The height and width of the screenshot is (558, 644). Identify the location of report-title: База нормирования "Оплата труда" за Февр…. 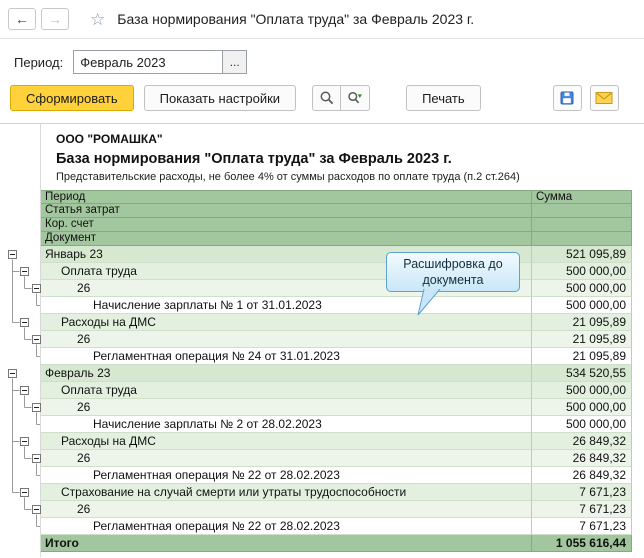
(254, 159).